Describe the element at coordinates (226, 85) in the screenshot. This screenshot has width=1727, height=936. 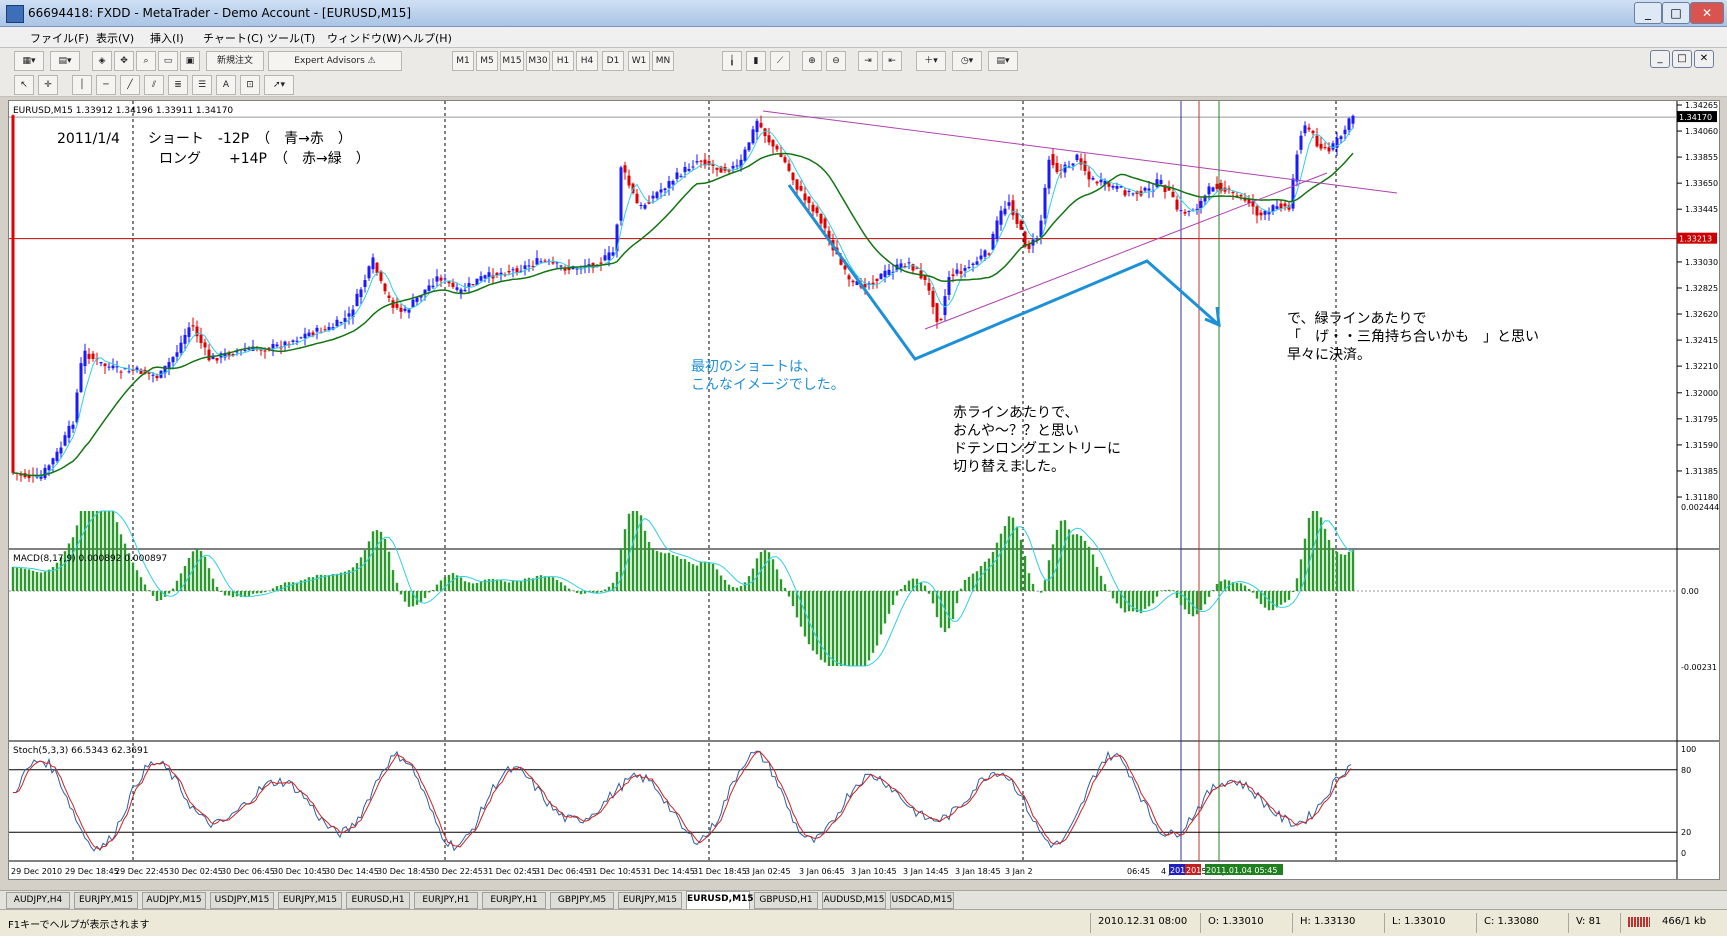
I see `text-icon: A` at that location.